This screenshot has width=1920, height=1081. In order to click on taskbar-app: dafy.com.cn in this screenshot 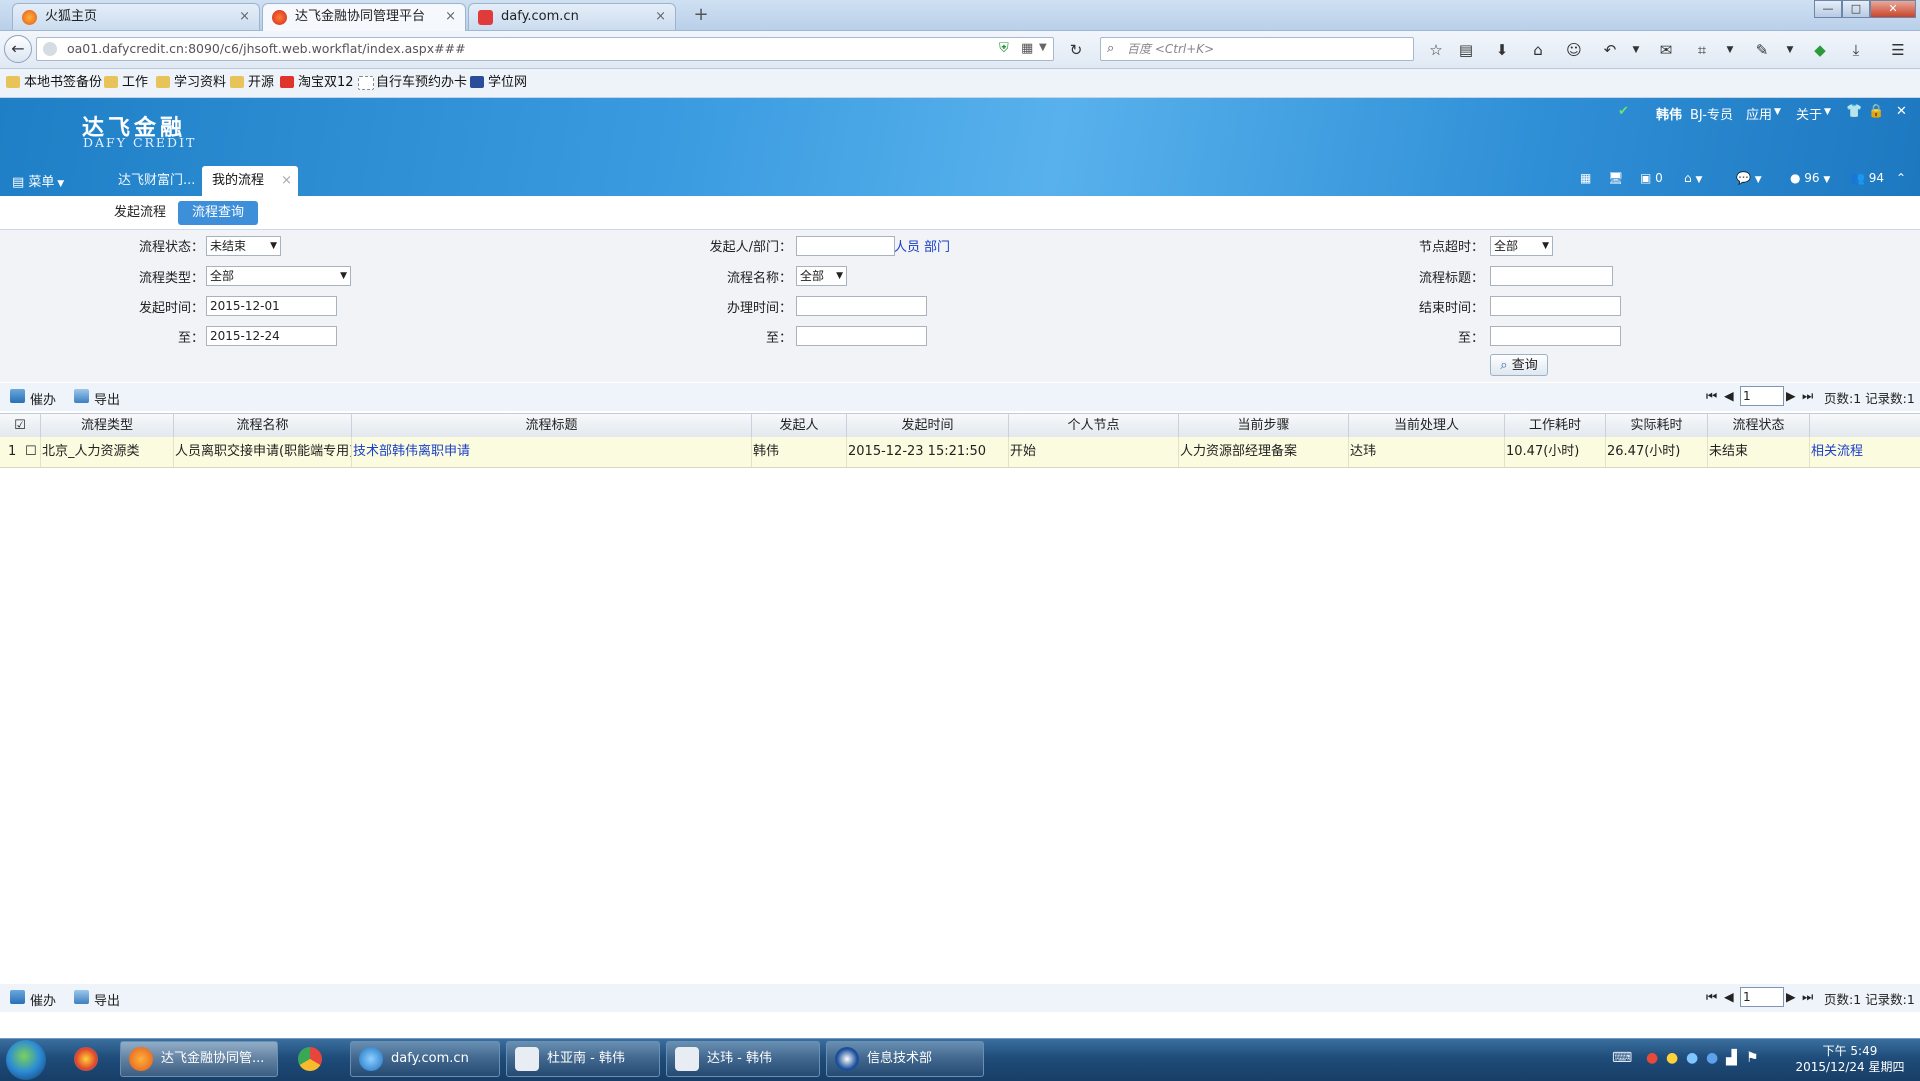, I will do `click(425, 1059)`.